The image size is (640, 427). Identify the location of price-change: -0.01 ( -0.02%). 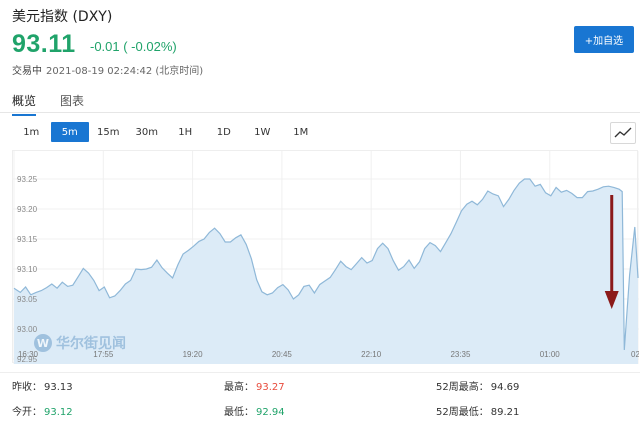
(133, 46).